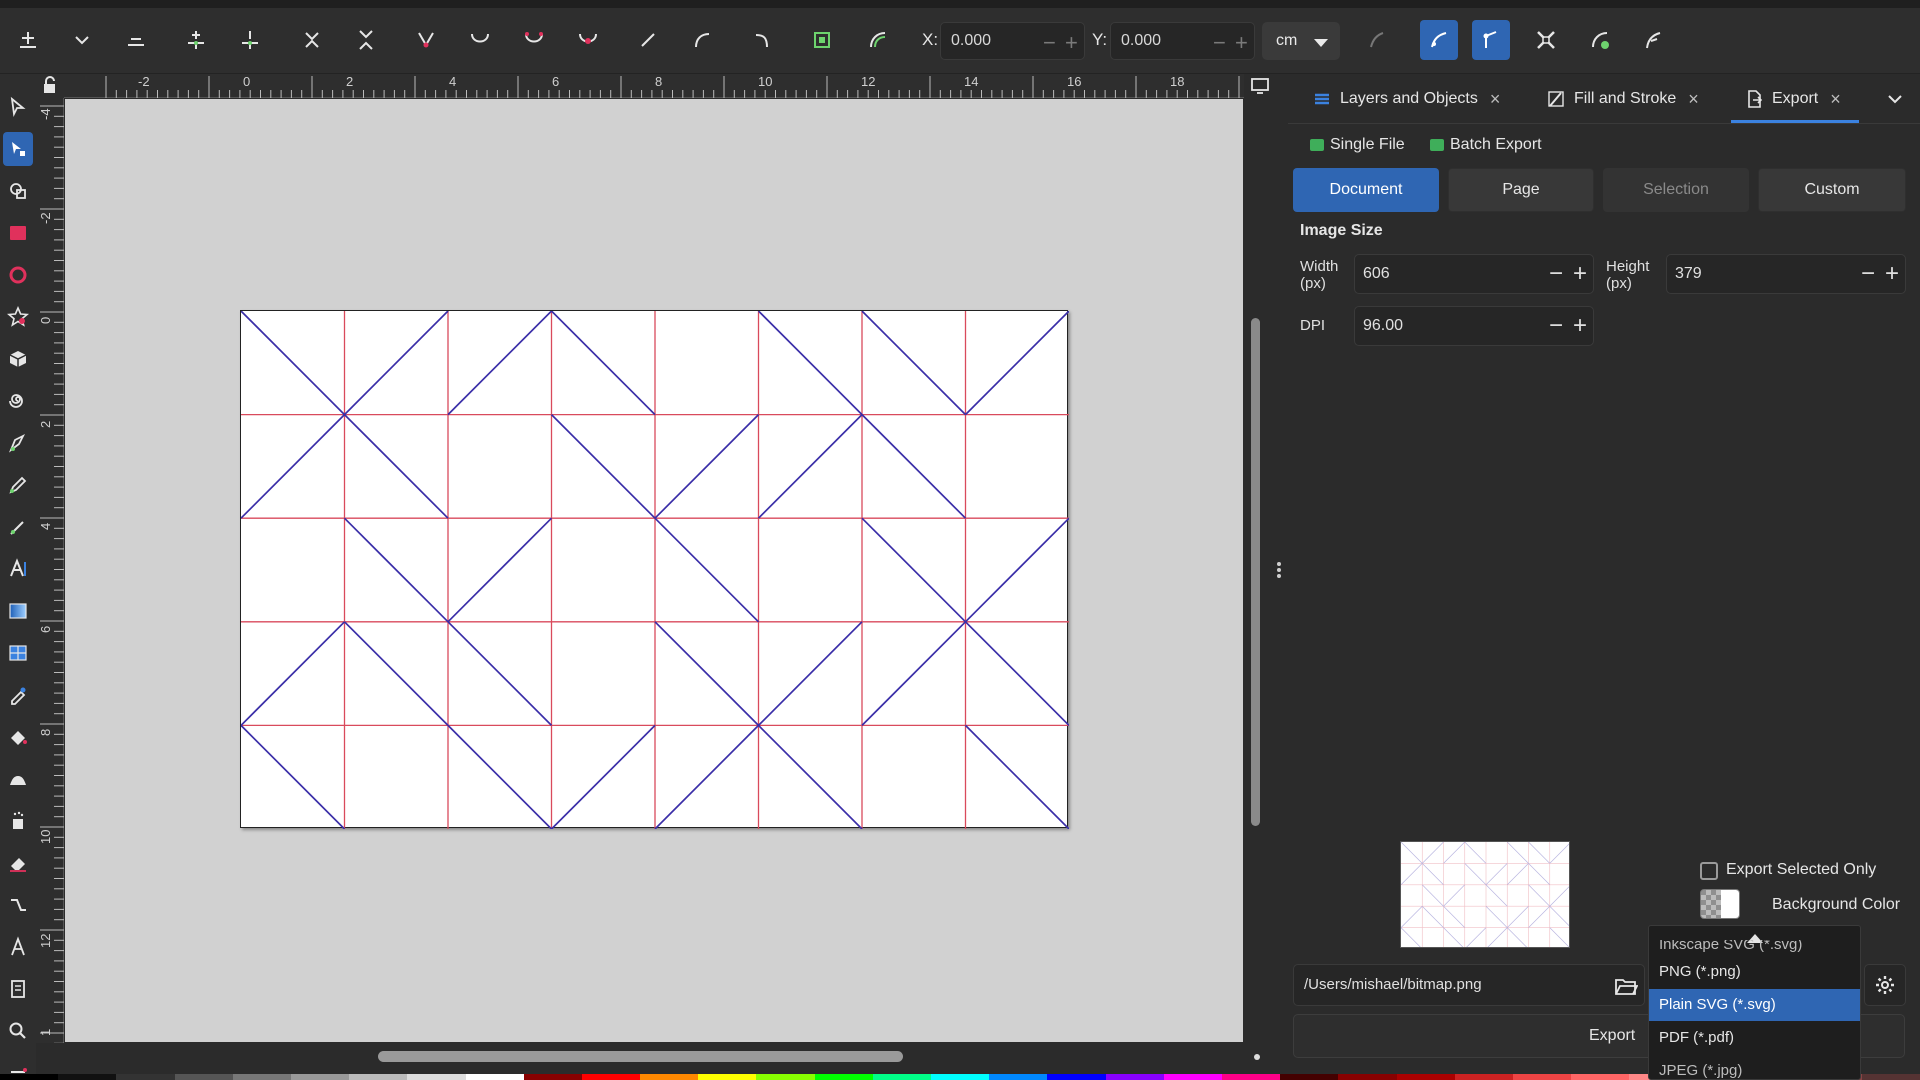 The height and width of the screenshot is (1080, 1920). I want to click on measure-tool-icon, so click(18, 947).